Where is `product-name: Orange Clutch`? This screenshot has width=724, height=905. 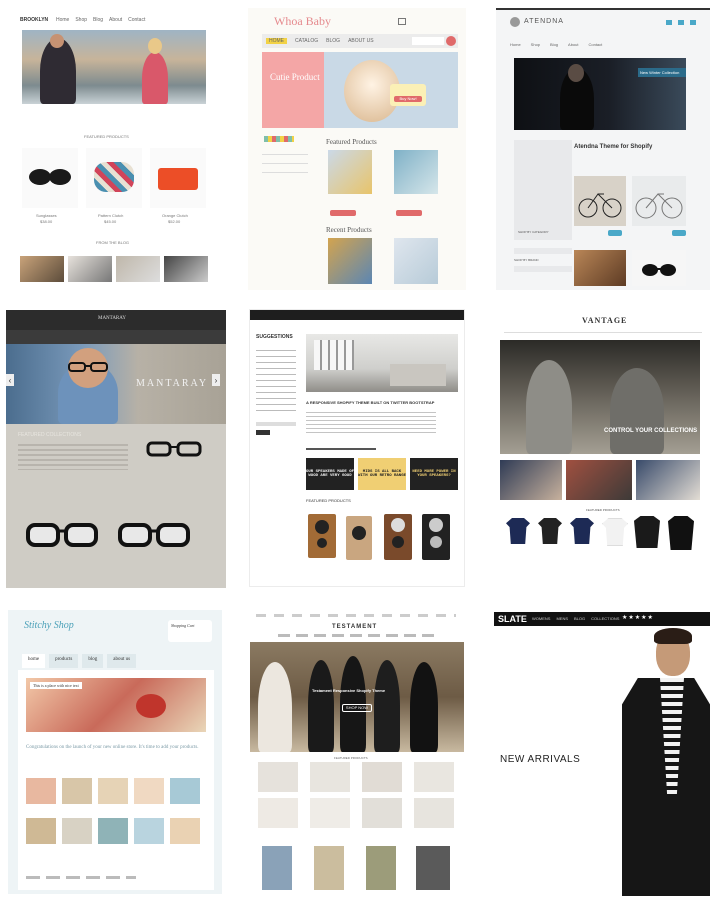
product-name: Orange Clutch is located at coordinates (175, 215).